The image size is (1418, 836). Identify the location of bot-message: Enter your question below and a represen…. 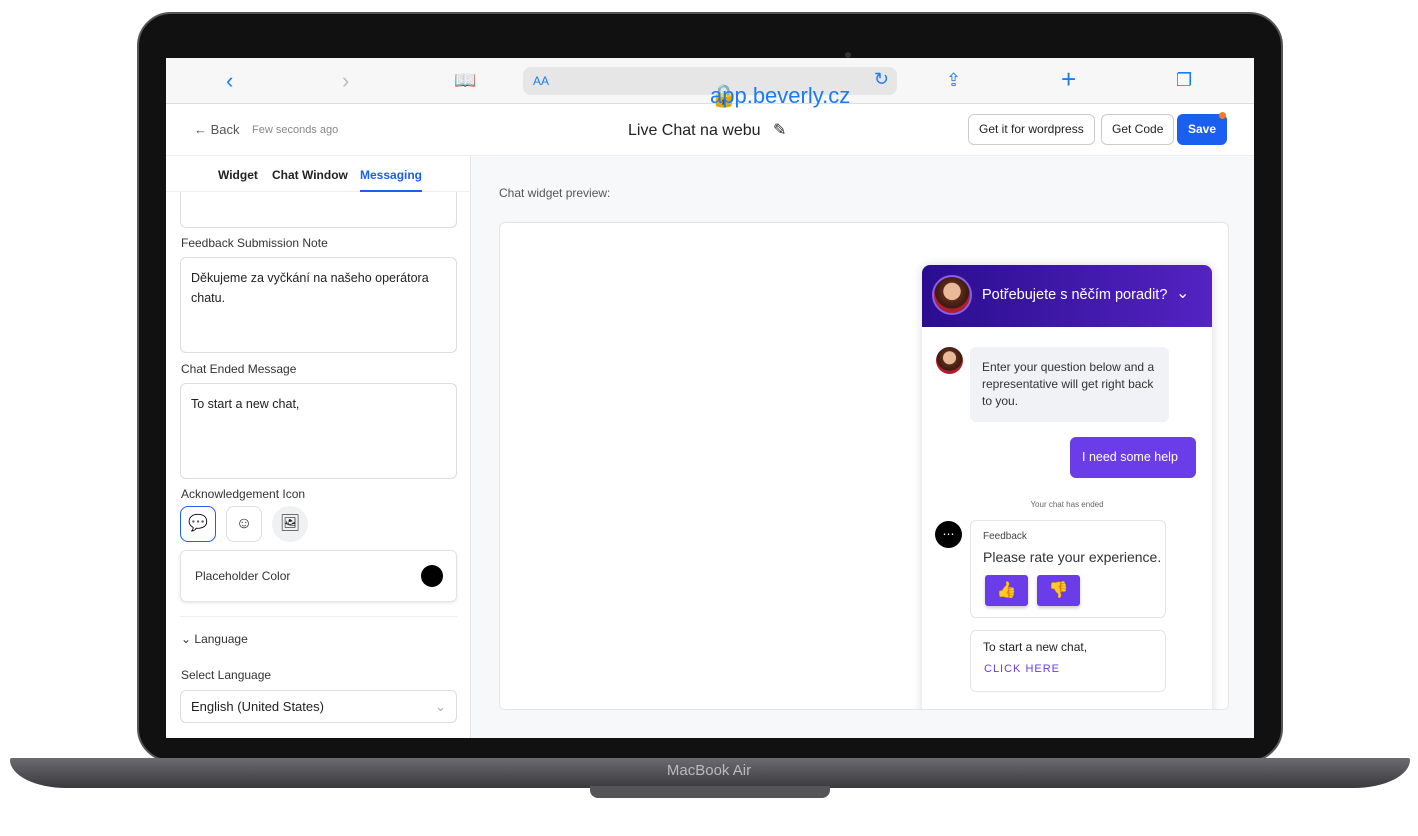
(1069, 384).